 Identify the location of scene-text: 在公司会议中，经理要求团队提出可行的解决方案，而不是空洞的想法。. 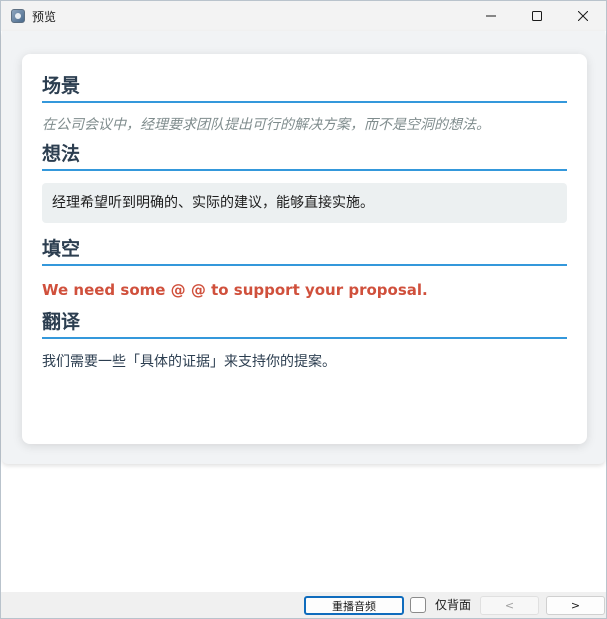
(266, 125).